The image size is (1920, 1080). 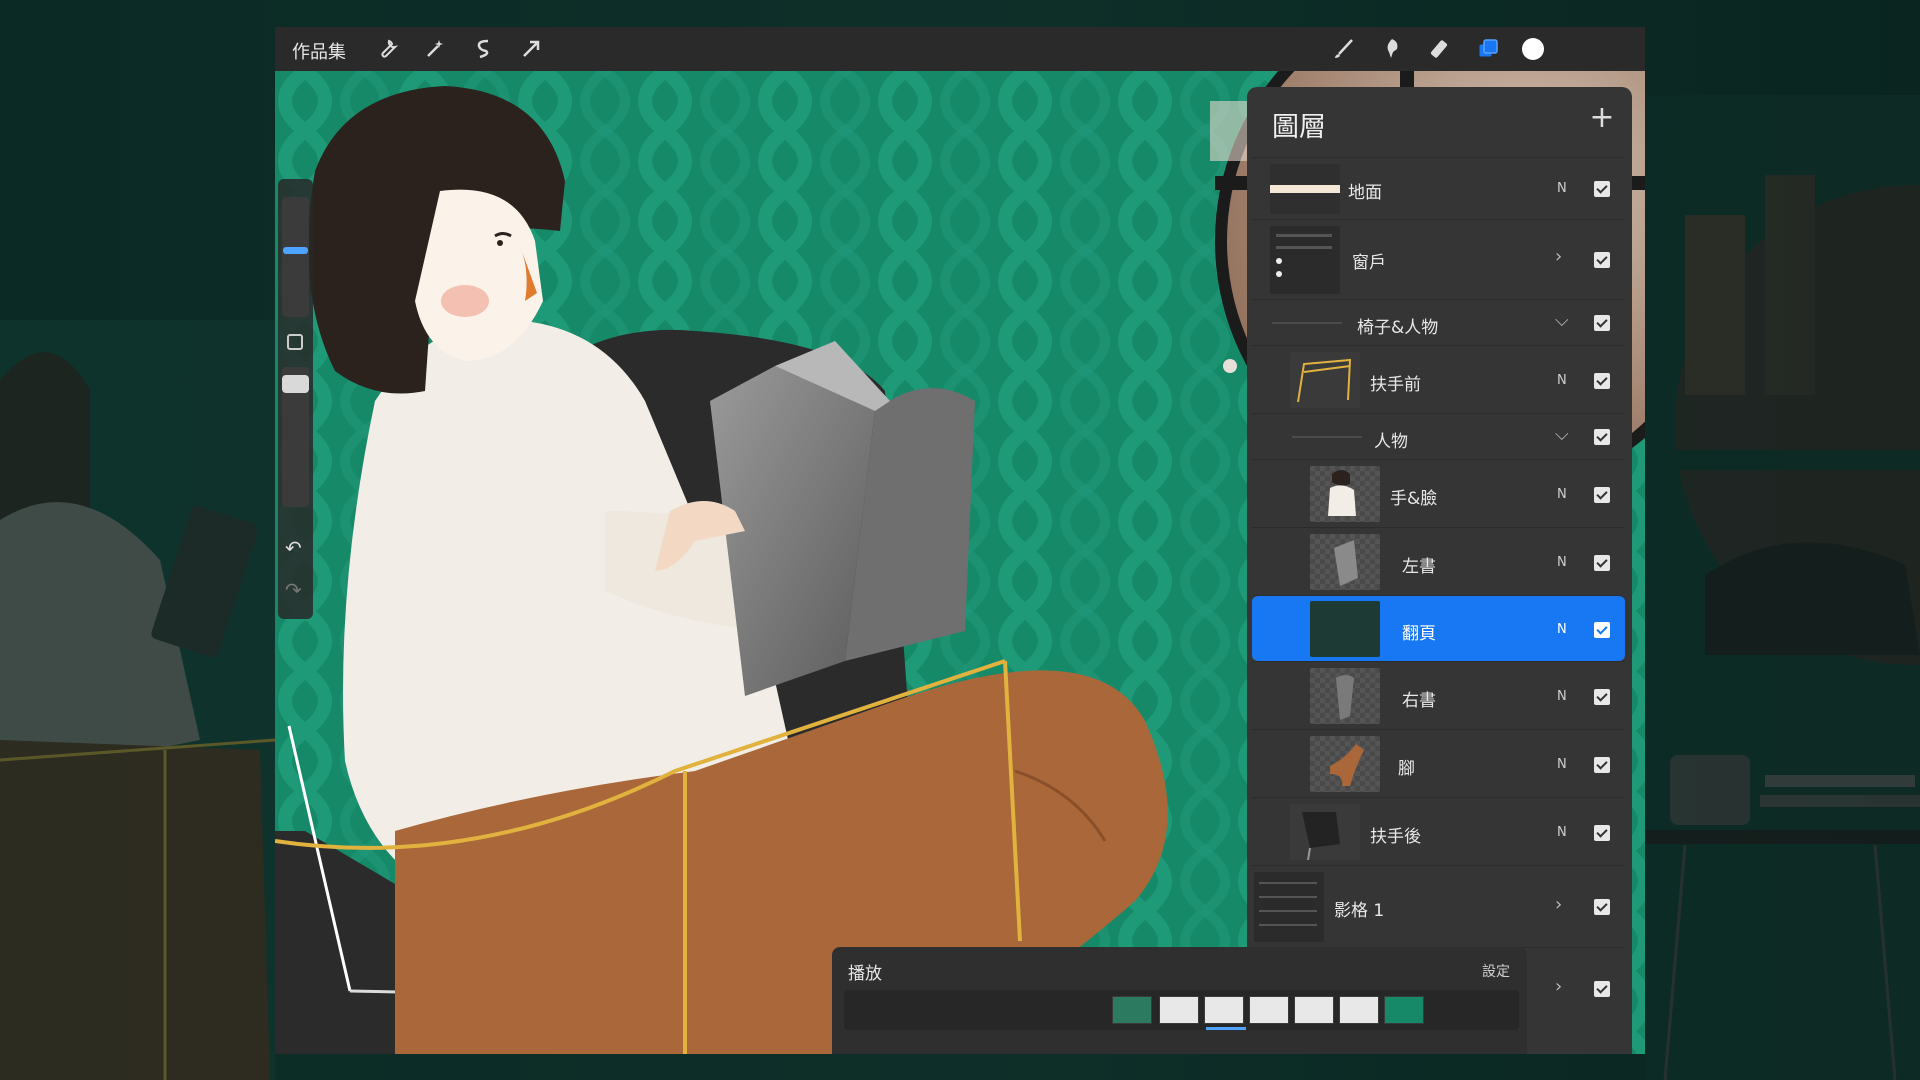 What do you see at coordinates (1602, 118) in the screenshot?
I see `add-layer-button: +` at bounding box center [1602, 118].